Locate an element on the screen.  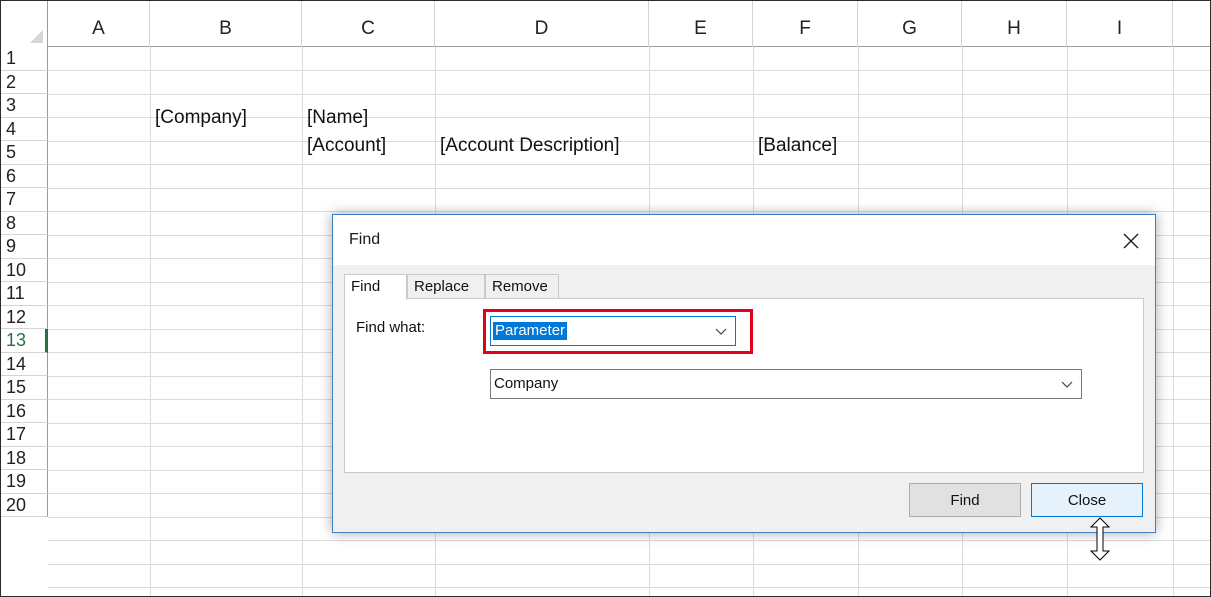
close-icon is located at coordinates (1131, 241).